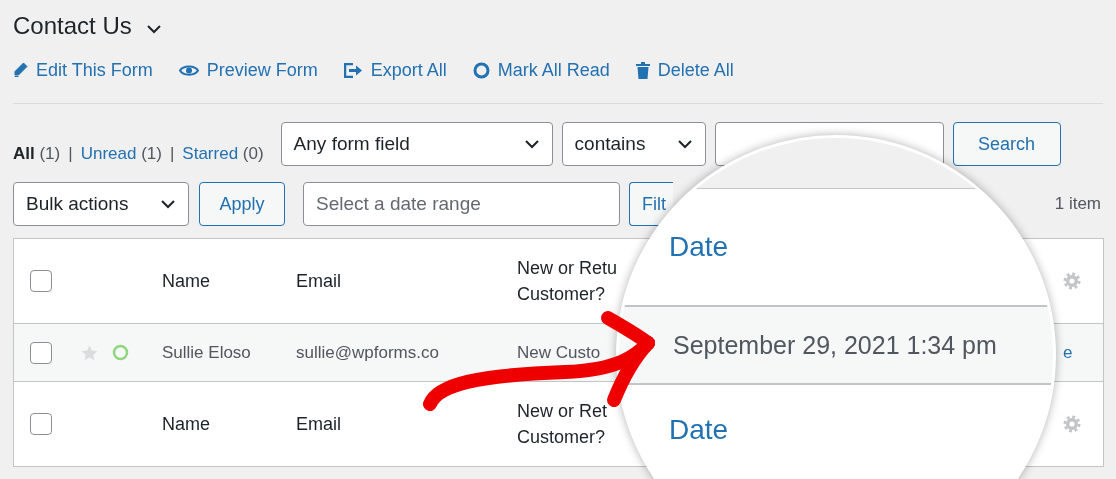 The width and height of the screenshot is (1116, 479). What do you see at coordinates (1077, 204) in the screenshot?
I see `item-count: 1 item` at bounding box center [1077, 204].